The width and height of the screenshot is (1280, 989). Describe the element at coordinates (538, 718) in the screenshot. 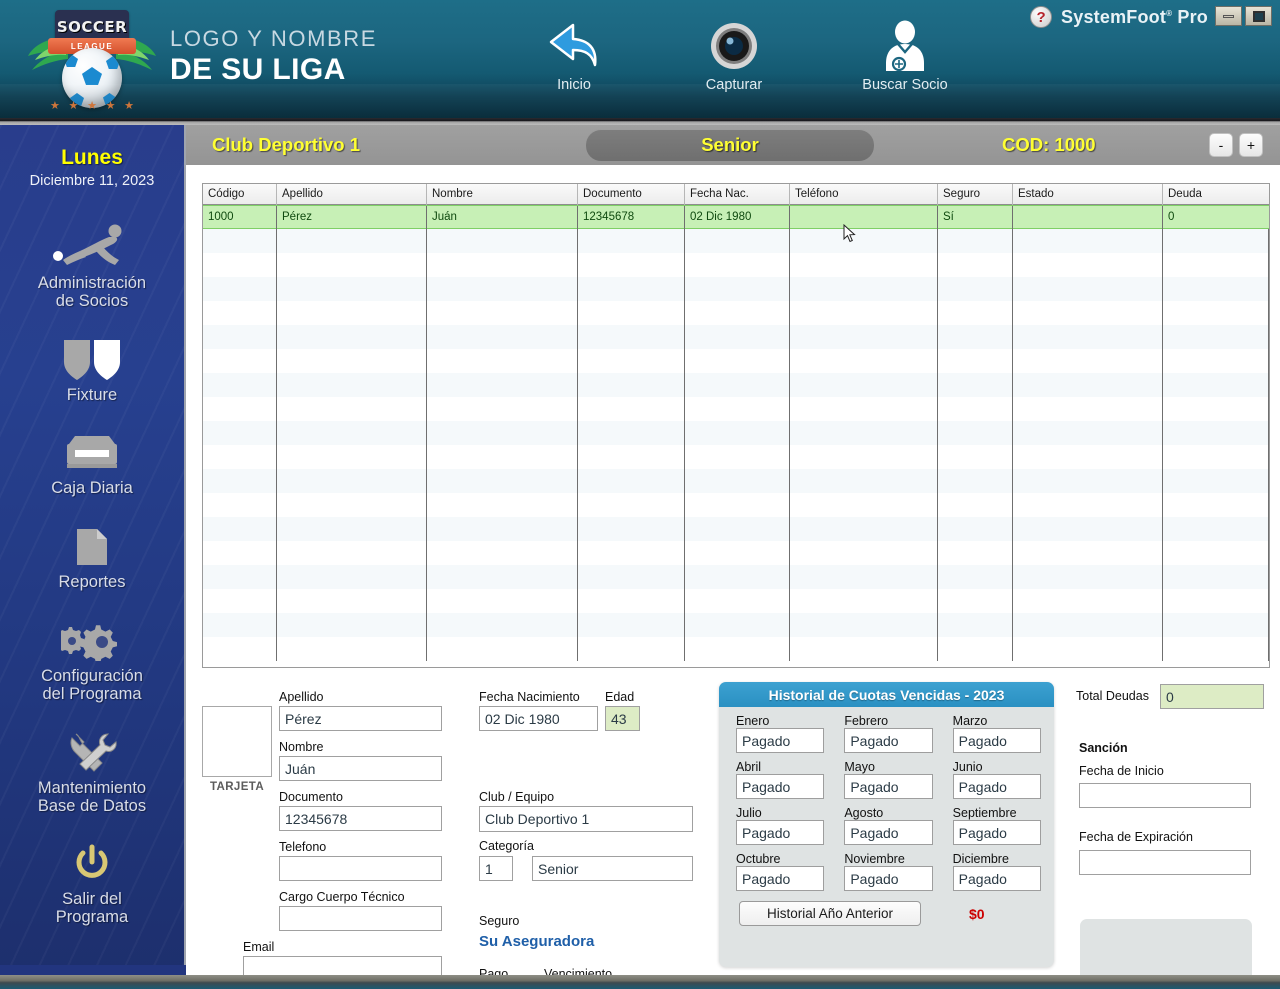

I see `fecha-nacimiento-field: 02 Dic 1980` at that location.